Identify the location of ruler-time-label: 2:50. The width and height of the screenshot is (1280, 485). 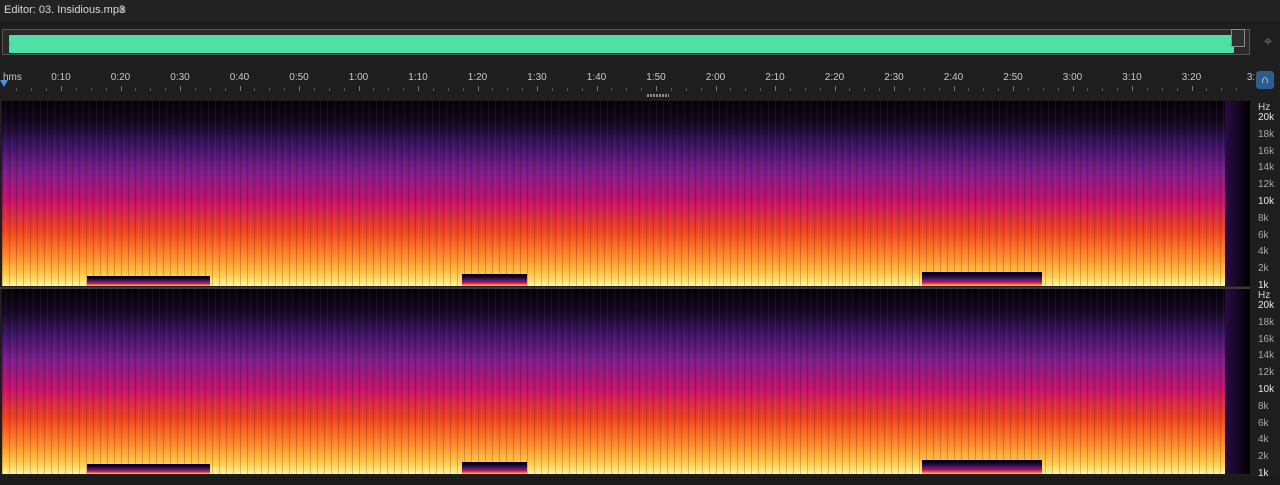
(1013, 77).